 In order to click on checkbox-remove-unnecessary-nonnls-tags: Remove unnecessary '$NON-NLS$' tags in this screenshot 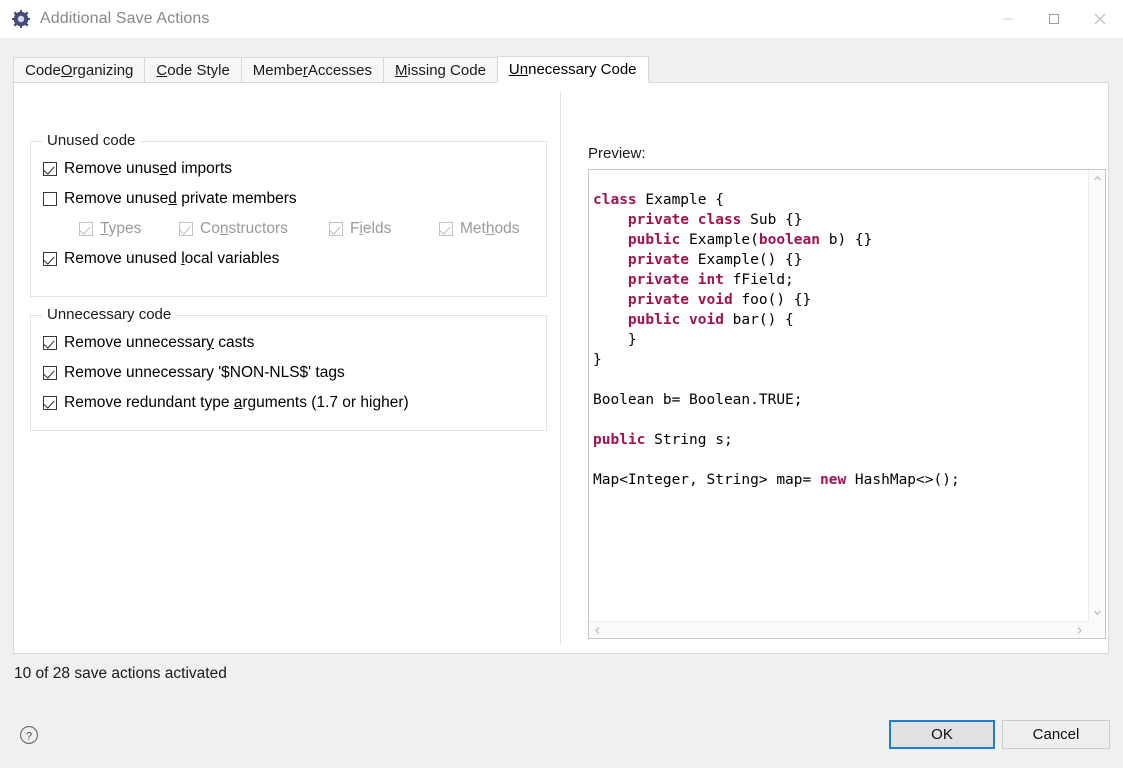, I will do `click(194, 373)`.